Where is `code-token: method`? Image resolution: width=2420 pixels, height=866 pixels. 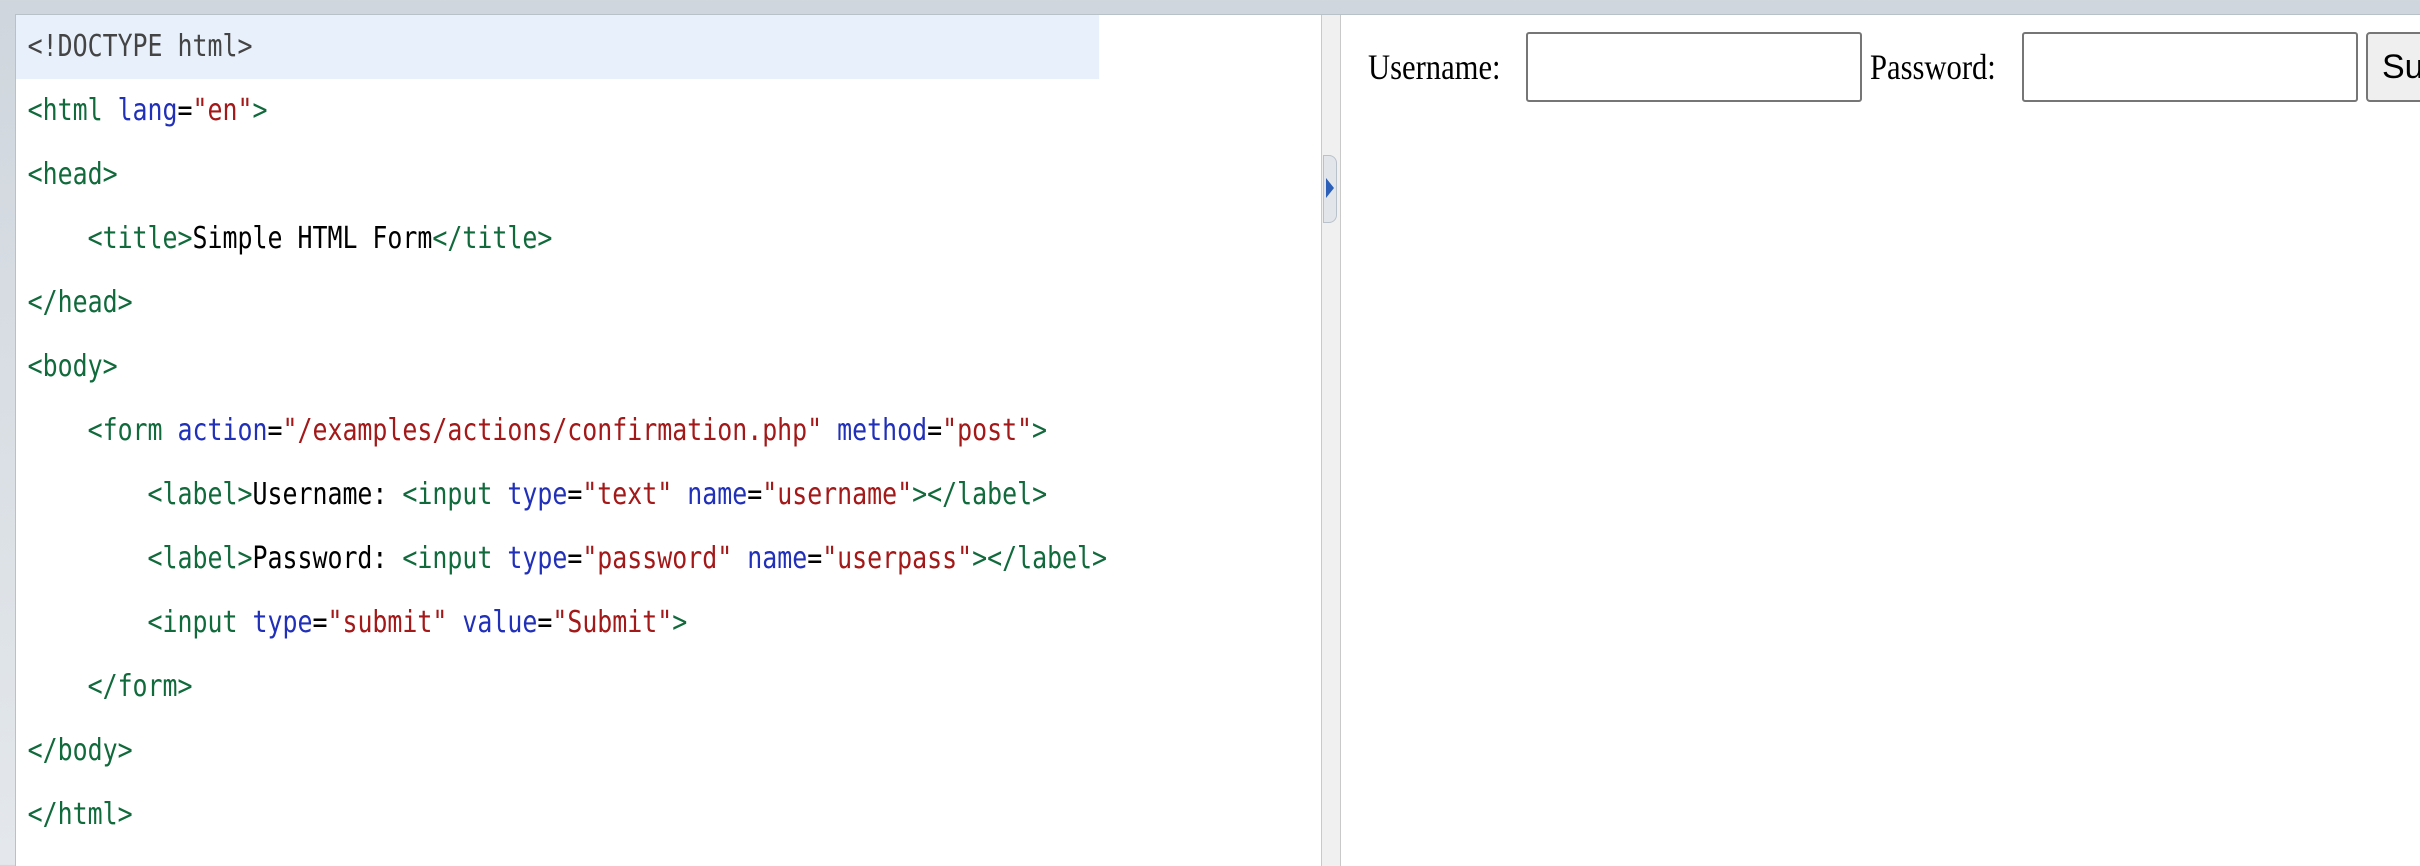
code-token: method is located at coordinates (882, 430).